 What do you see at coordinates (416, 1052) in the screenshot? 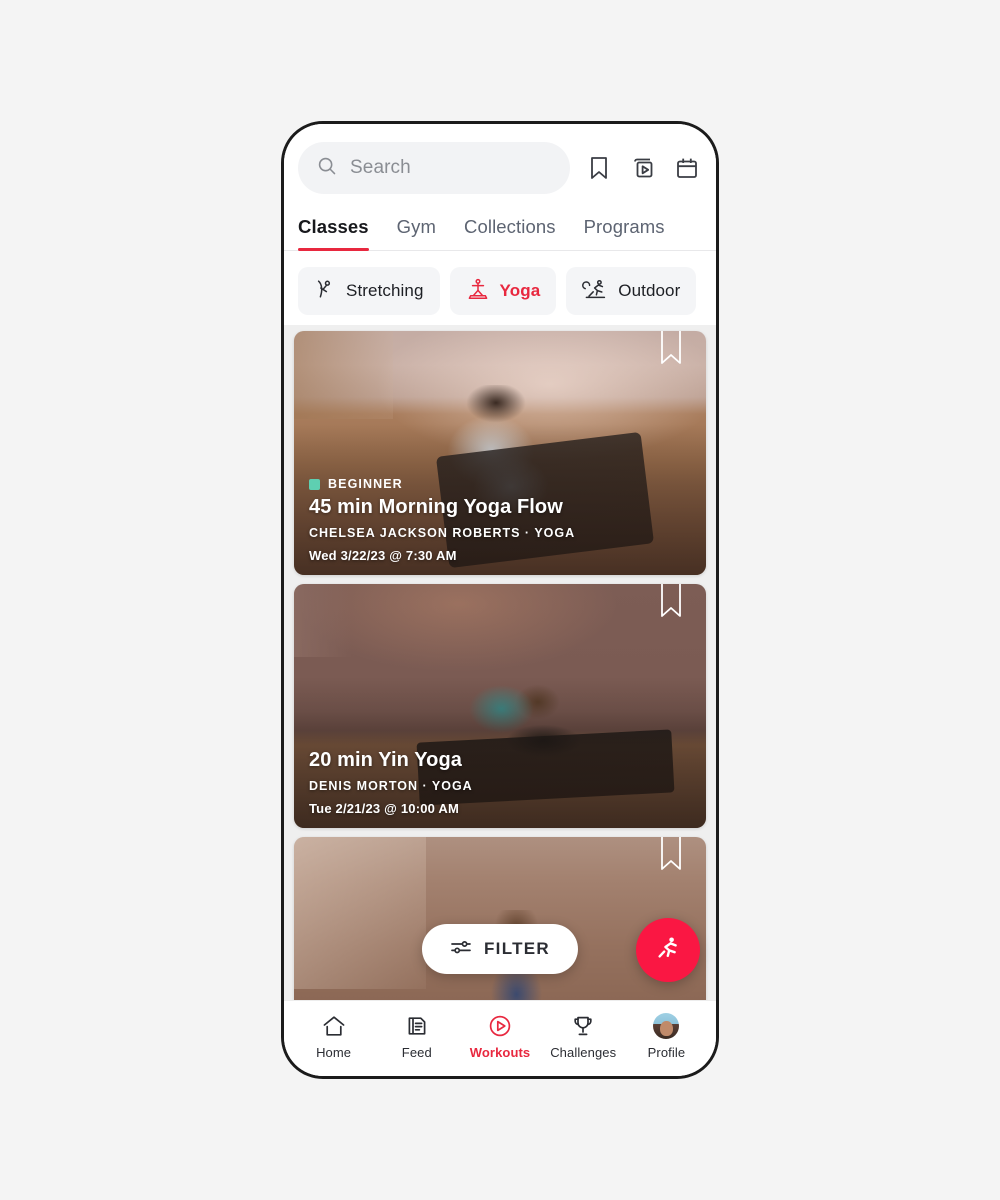
I see `nav-feed-label: Feed` at bounding box center [416, 1052].